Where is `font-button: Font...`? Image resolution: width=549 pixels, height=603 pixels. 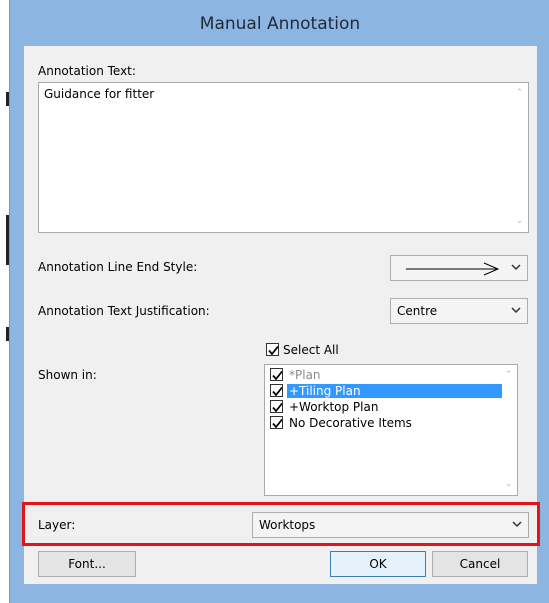
font-button: Font... is located at coordinates (87, 564).